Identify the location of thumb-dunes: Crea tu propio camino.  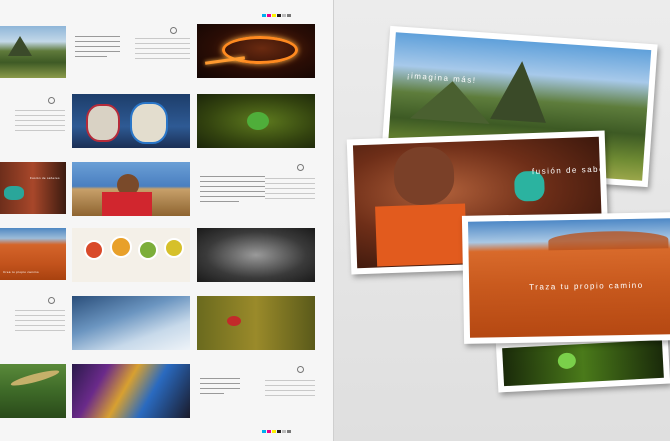
(33, 254).